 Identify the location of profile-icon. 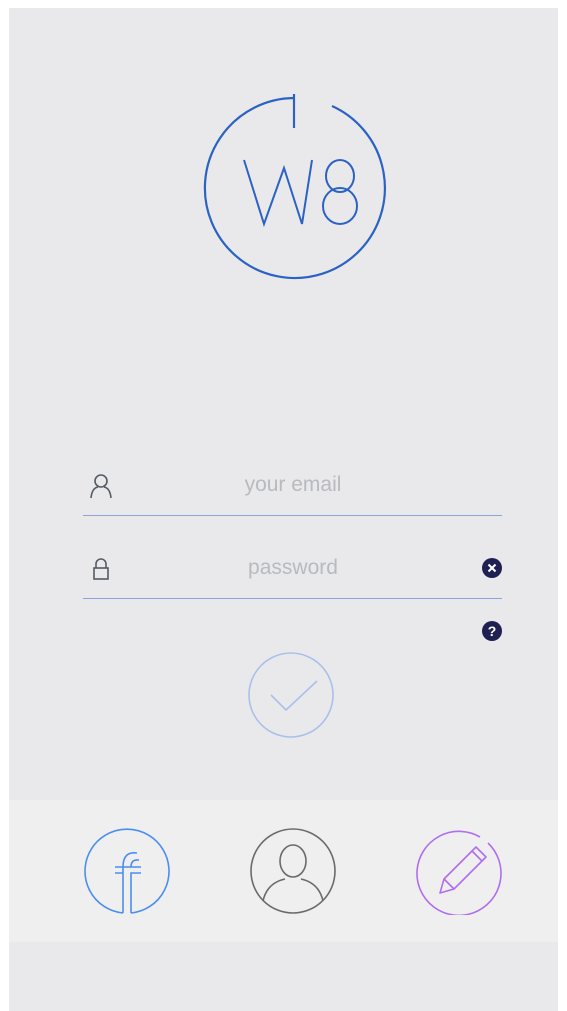
(293, 871).